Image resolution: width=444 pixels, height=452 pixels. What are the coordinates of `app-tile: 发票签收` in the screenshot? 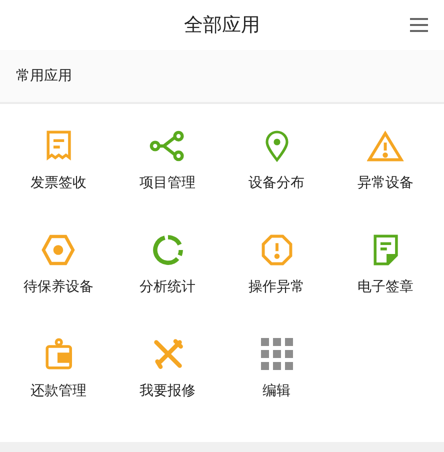 It's located at (58, 182).